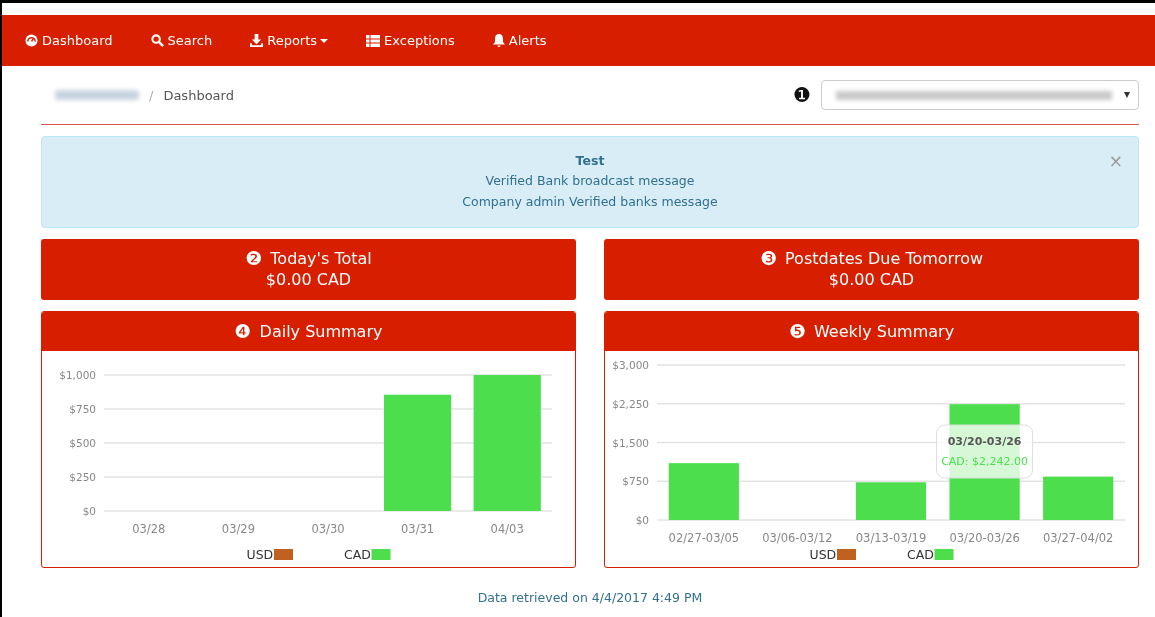 Image resolution: width=1155 pixels, height=617 pixels. What do you see at coordinates (498, 40) in the screenshot?
I see `bell-icon` at bounding box center [498, 40].